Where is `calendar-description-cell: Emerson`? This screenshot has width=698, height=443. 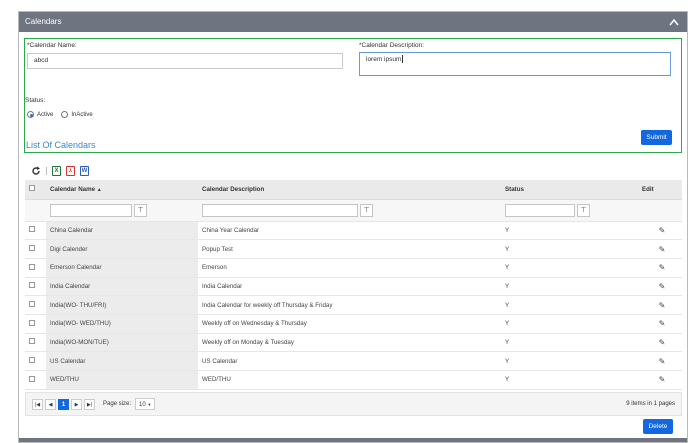
calendar-description-cell: Emerson is located at coordinates (349, 268).